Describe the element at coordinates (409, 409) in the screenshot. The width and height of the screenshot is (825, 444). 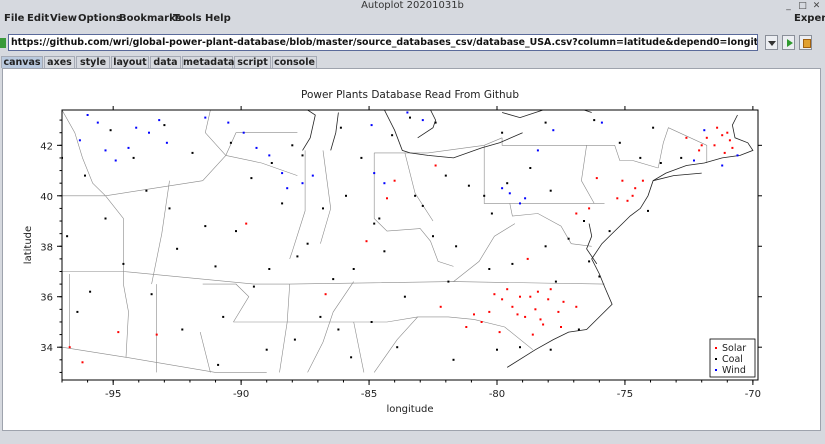
I see `x-axis-label: longitude` at that location.